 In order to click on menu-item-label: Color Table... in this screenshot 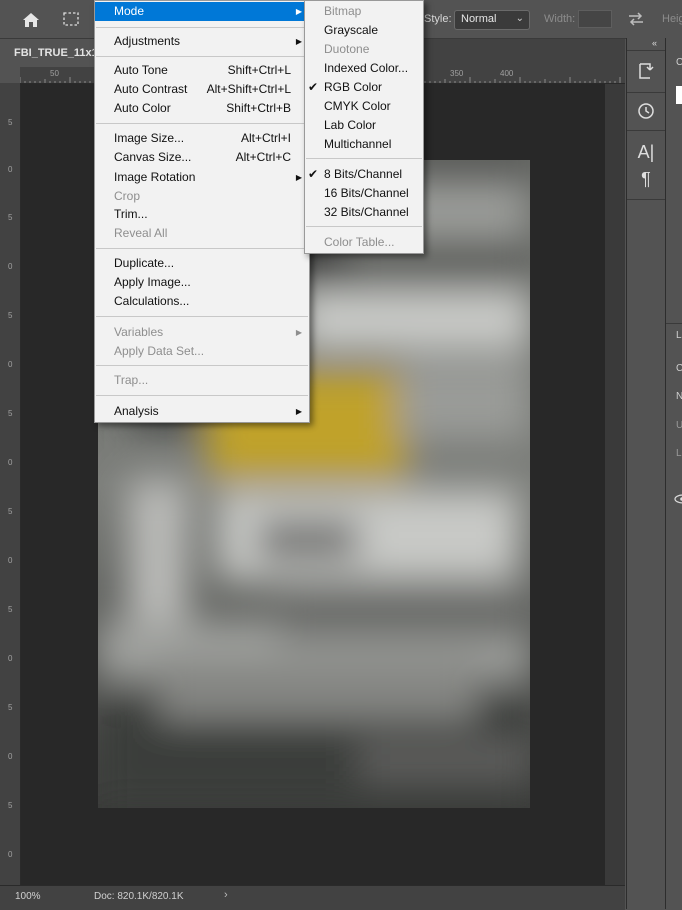, I will do `click(359, 242)`.